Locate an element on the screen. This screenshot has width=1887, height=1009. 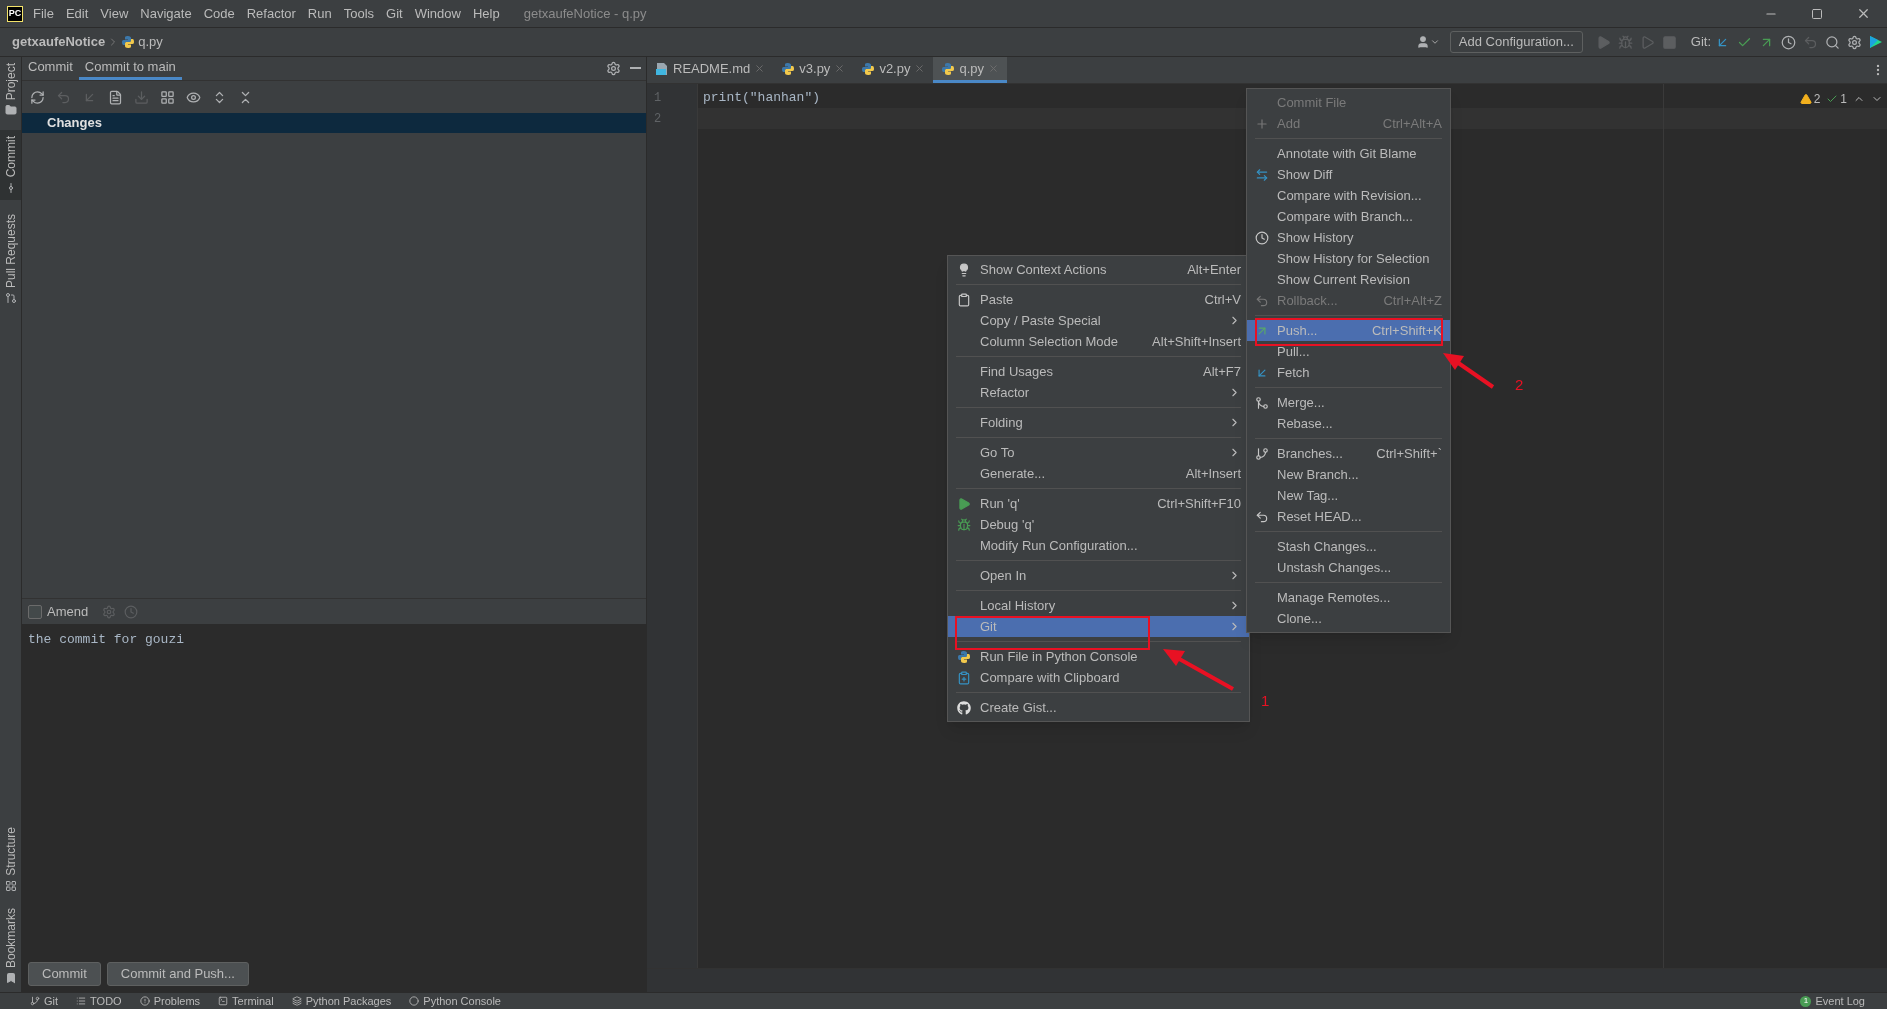
menu-item: Go To is located at coordinates (1098, 452).